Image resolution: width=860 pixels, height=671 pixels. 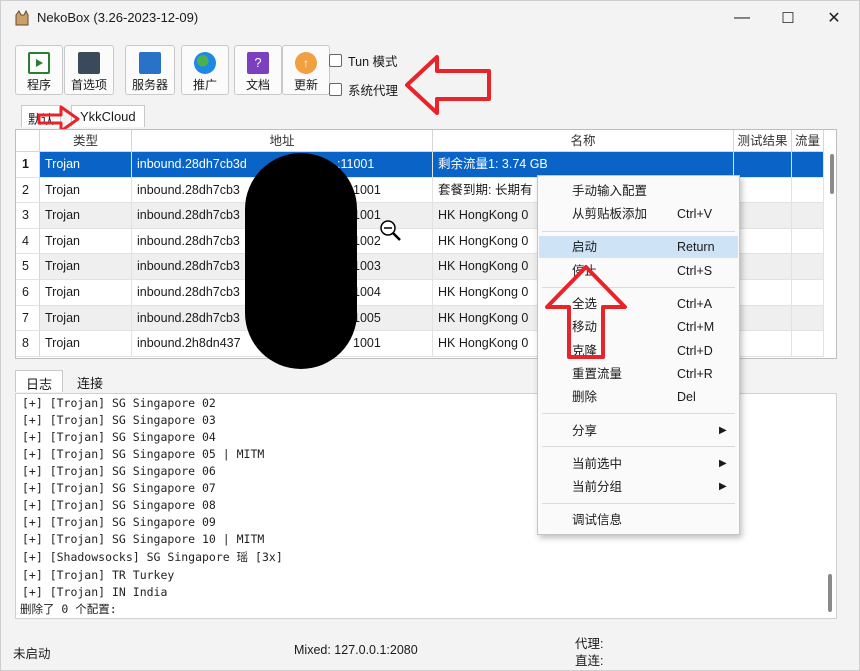 What do you see at coordinates (28, 344) in the screenshot?
I see `row-number: 8` at bounding box center [28, 344].